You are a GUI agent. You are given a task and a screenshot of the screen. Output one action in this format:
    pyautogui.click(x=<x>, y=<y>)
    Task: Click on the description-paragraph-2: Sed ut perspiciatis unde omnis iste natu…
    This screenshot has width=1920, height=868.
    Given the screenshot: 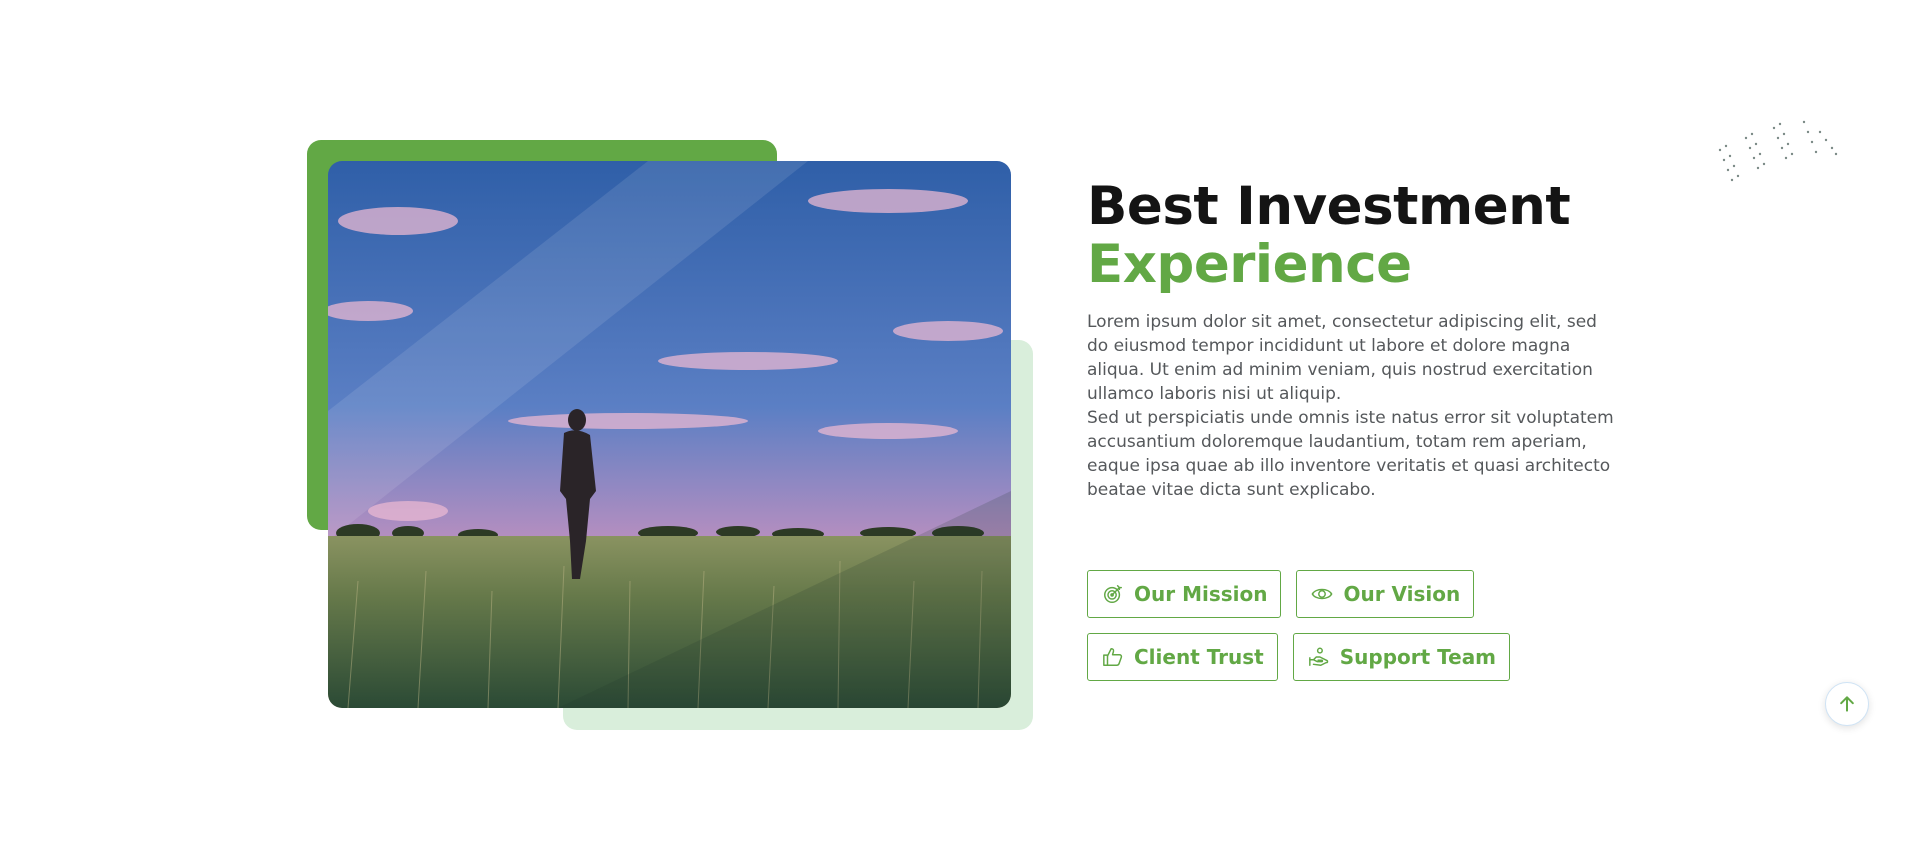 What is the action you would take?
    pyautogui.click(x=1350, y=454)
    